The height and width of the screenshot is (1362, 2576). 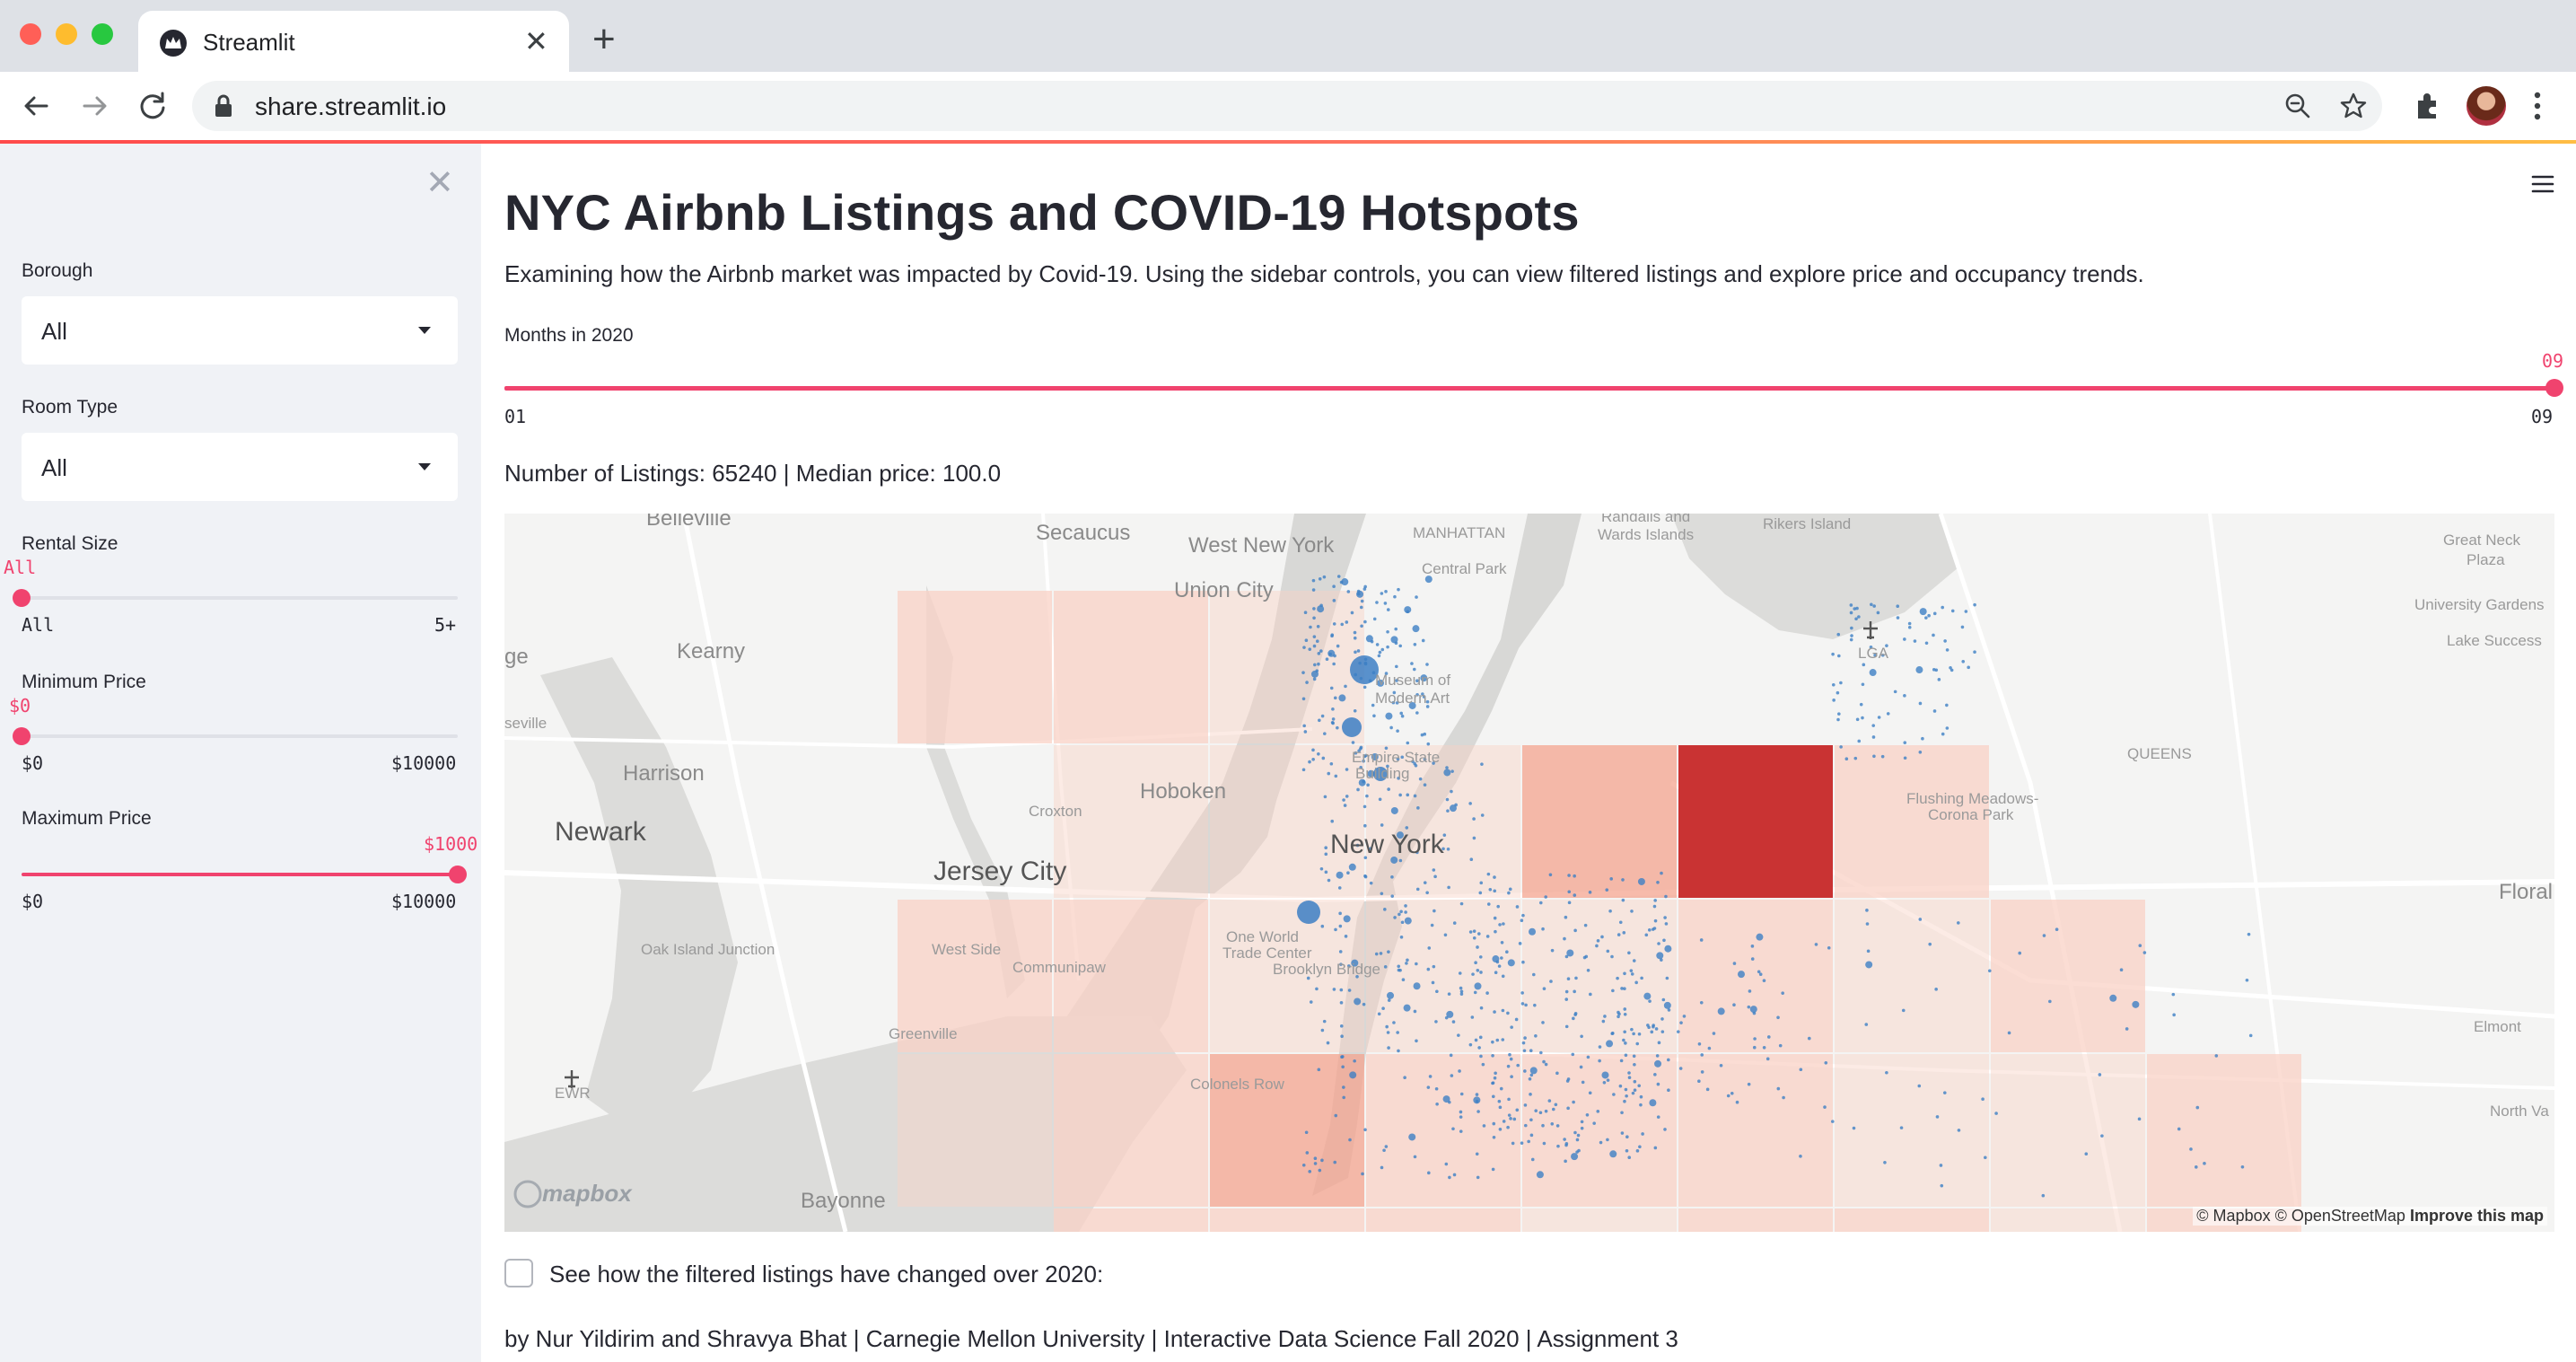 What do you see at coordinates (2297, 106) in the screenshot?
I see `zoom-icon` at bounding box center [2297, 106].